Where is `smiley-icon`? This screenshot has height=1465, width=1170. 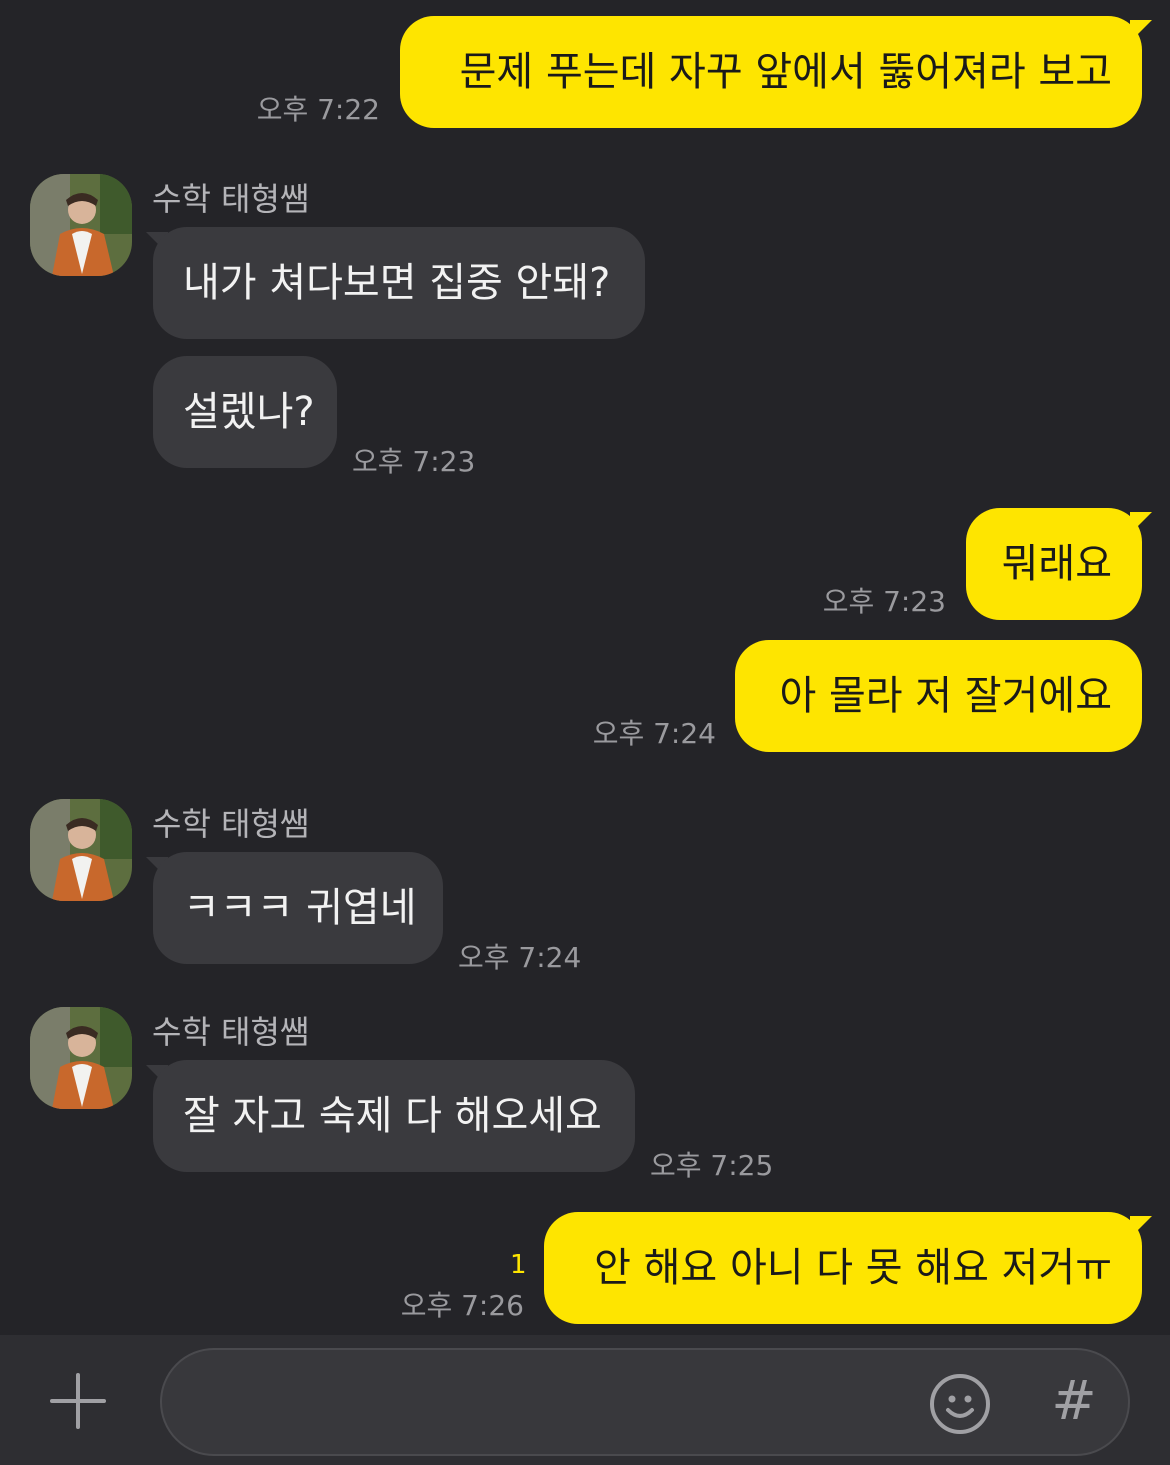 smiley-icon is located at coordinates (960, 1404).